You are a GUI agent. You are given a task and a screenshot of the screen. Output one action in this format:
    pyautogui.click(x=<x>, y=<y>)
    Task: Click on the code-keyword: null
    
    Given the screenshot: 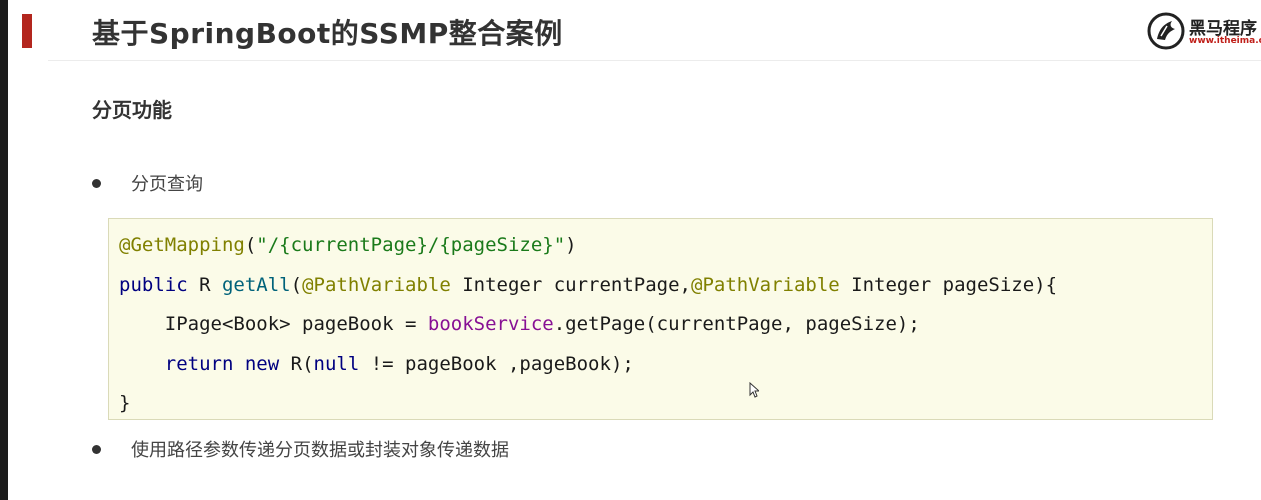 What is the action you would take?
    pyautogui.click(x=336, y=364)
    